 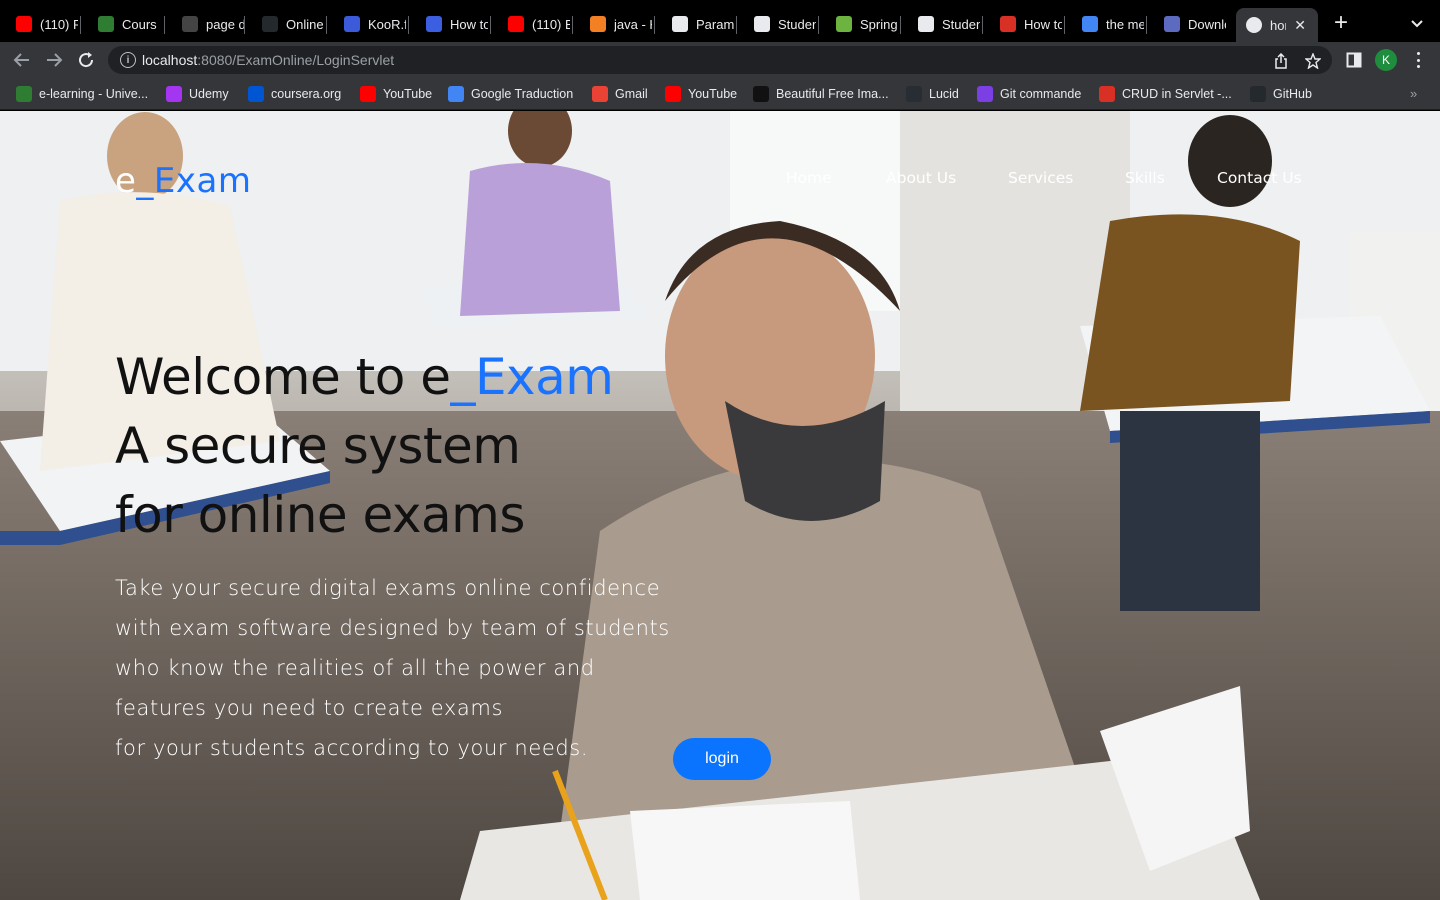 What do you see at coordinates (283, 377) in the screenshot?
I see `headline-welcome: Welcome to e` at bounding box center [283, 377].